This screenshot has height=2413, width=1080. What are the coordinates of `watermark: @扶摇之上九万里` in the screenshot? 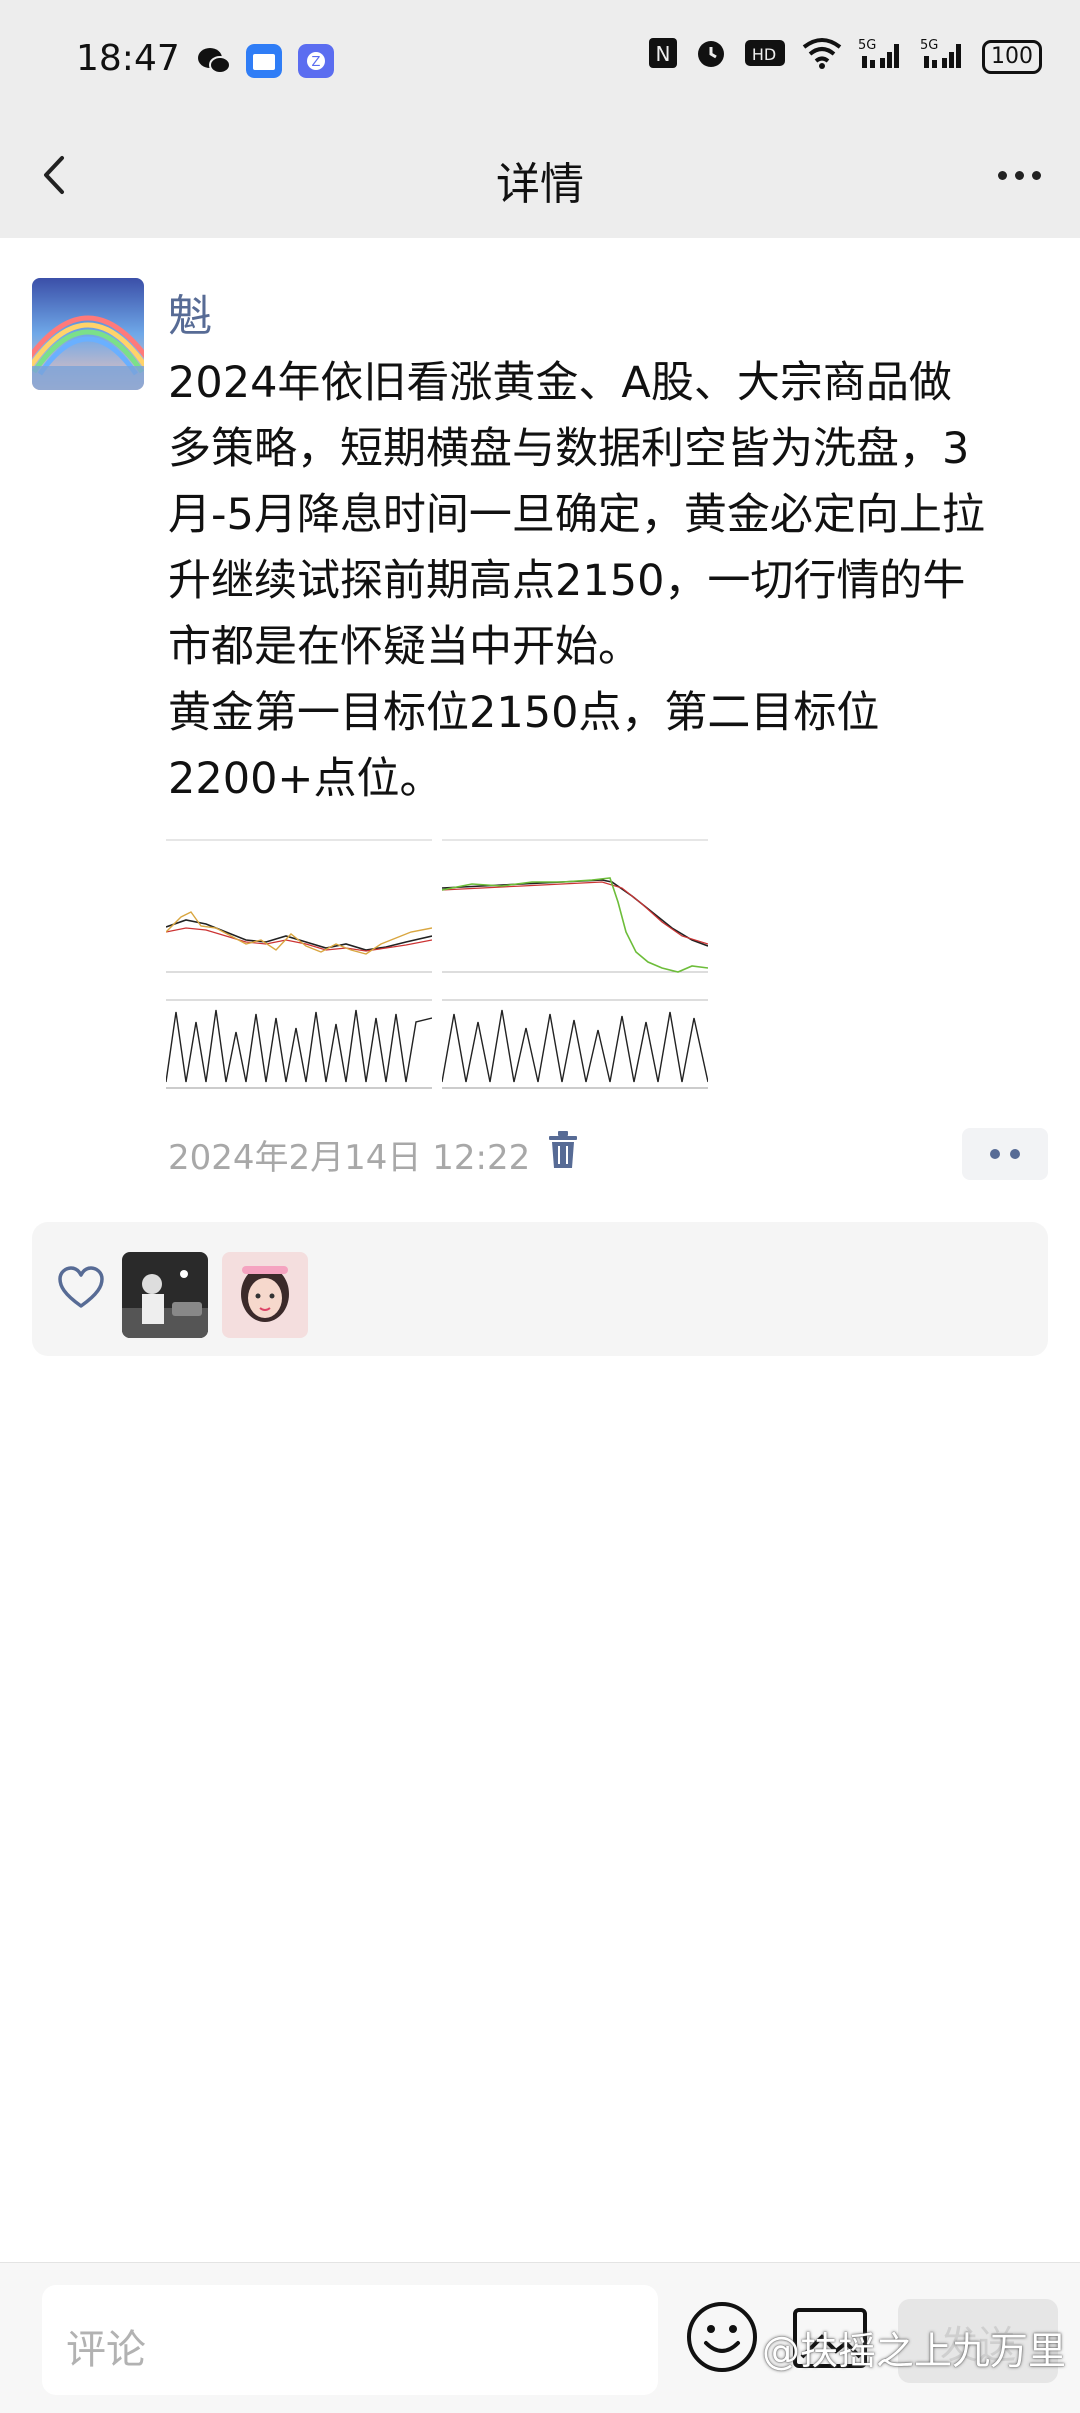 It's located at (913, 2351).